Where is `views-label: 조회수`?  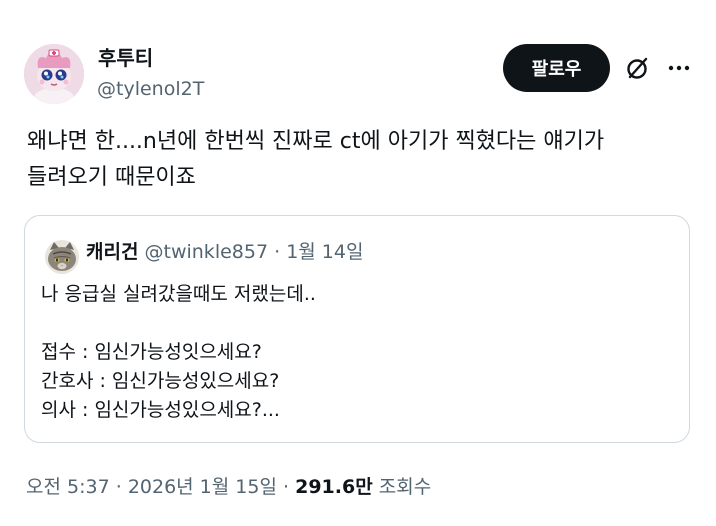 views-label: 조회수 is located at coordinates (405, 487).